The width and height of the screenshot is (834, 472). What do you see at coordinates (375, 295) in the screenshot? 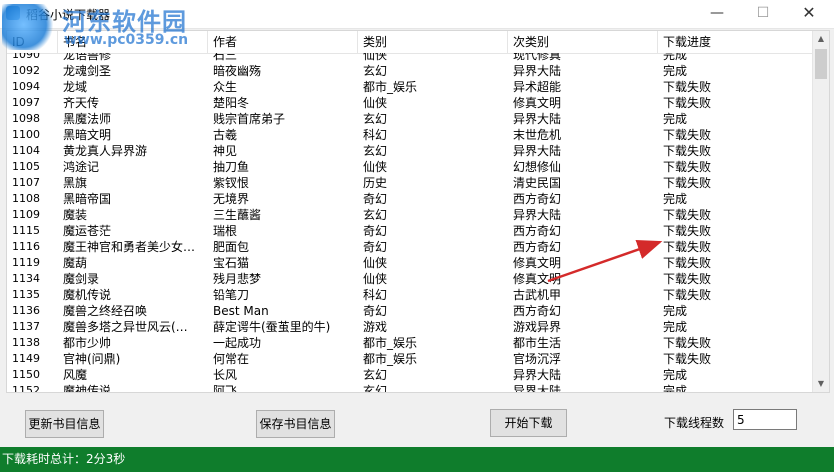
I see `cell-category: 科幻` at bounding box center [375, 295].